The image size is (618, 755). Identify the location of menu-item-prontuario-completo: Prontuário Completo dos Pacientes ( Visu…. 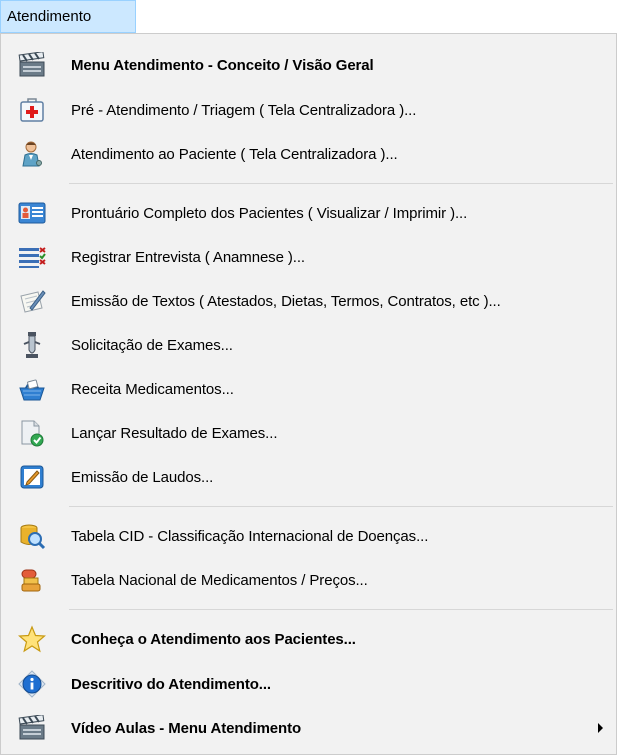
(309, 213).